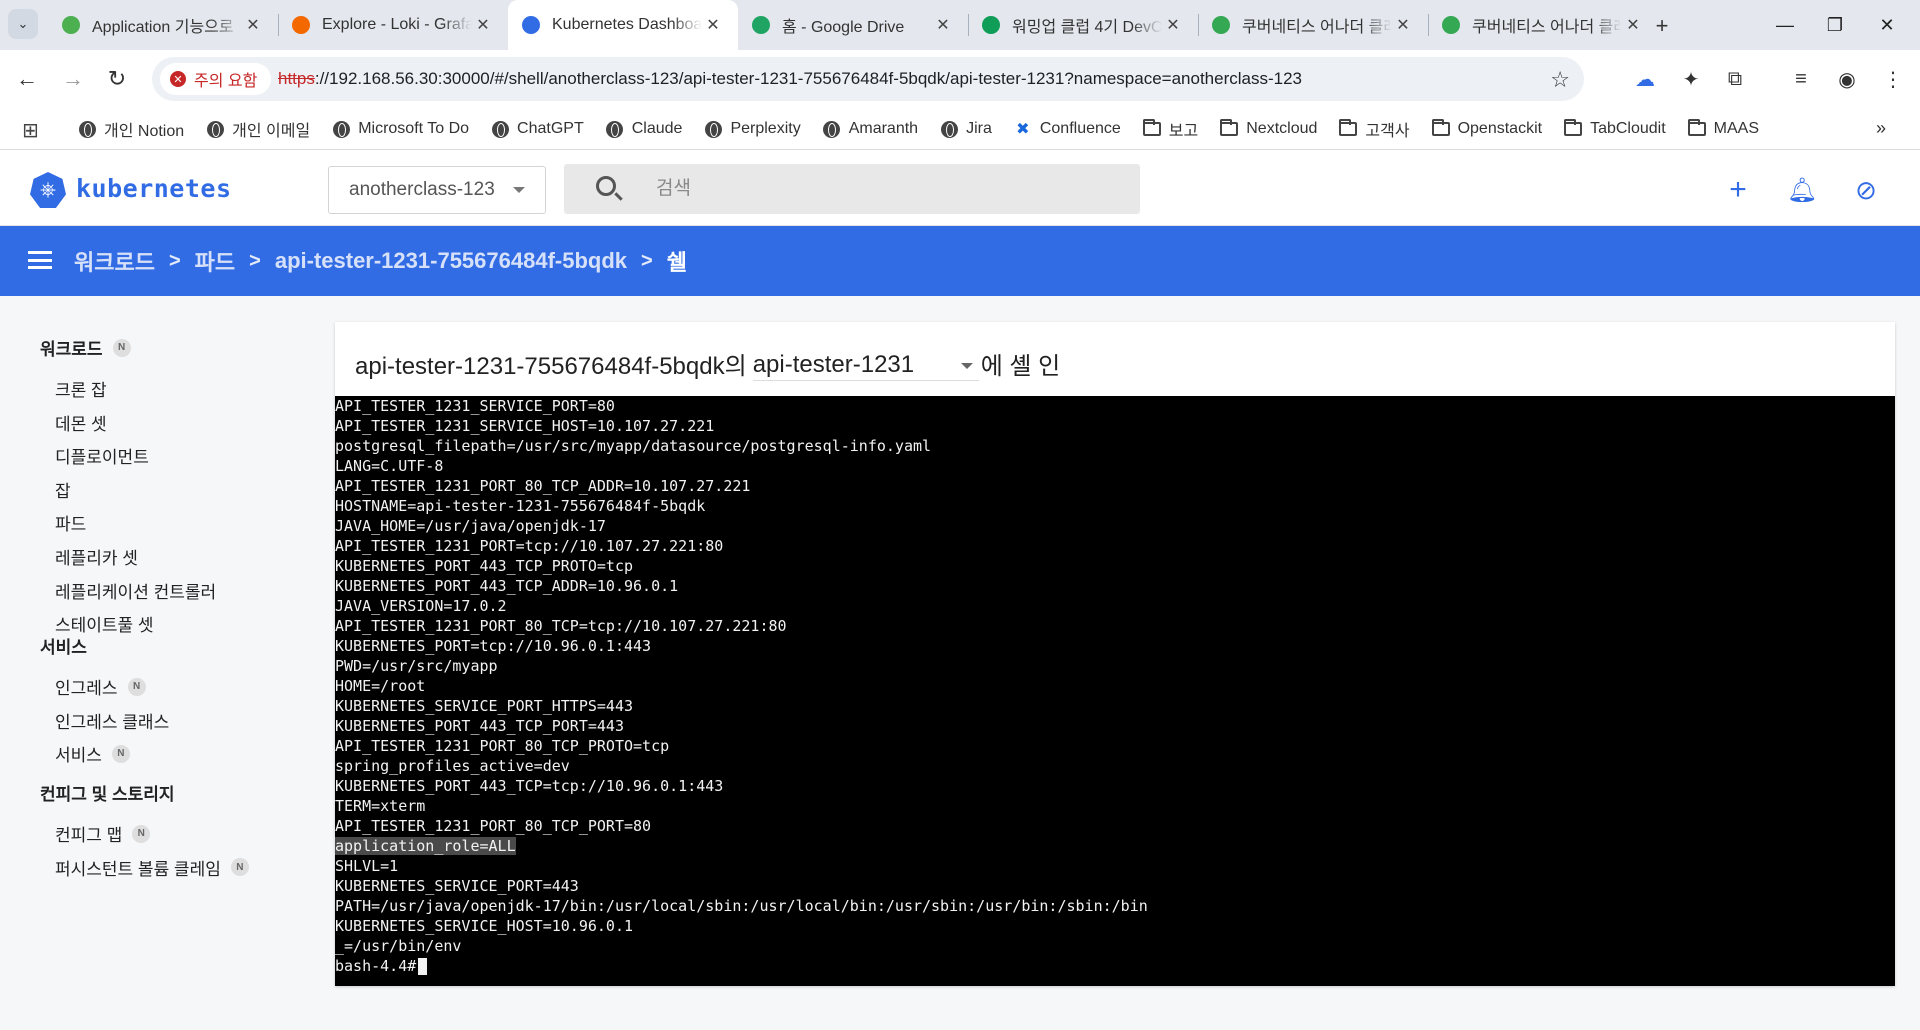  Describe the element at coordinates (1847, 79) in the screenshot. I see `profile-avatar-icon: ◉` at that location.